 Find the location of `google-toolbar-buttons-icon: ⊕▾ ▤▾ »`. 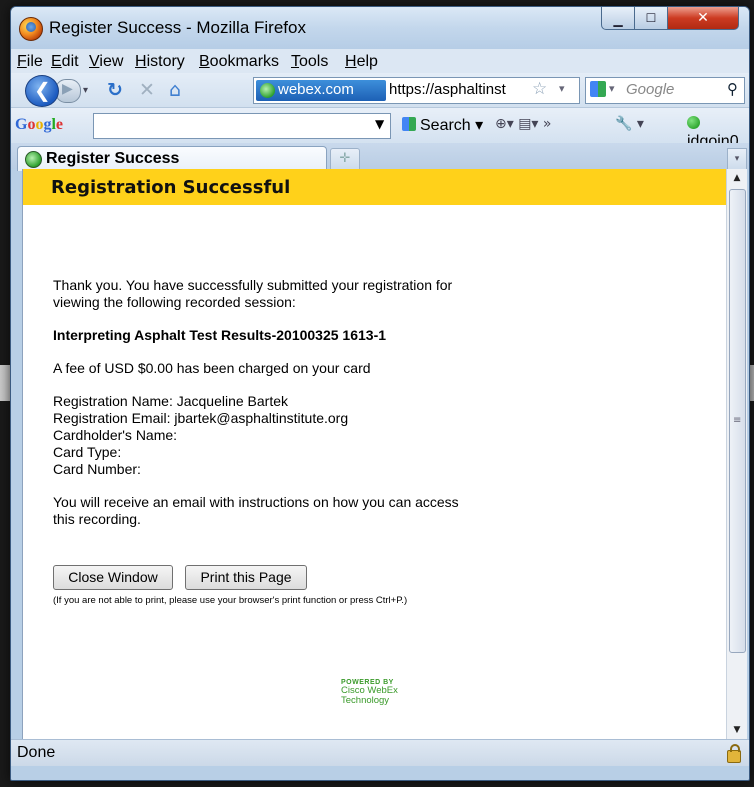

google-toolbar-buttons-icon: ⊕▾ ▤▾ » is located at coordinates (523, 124).